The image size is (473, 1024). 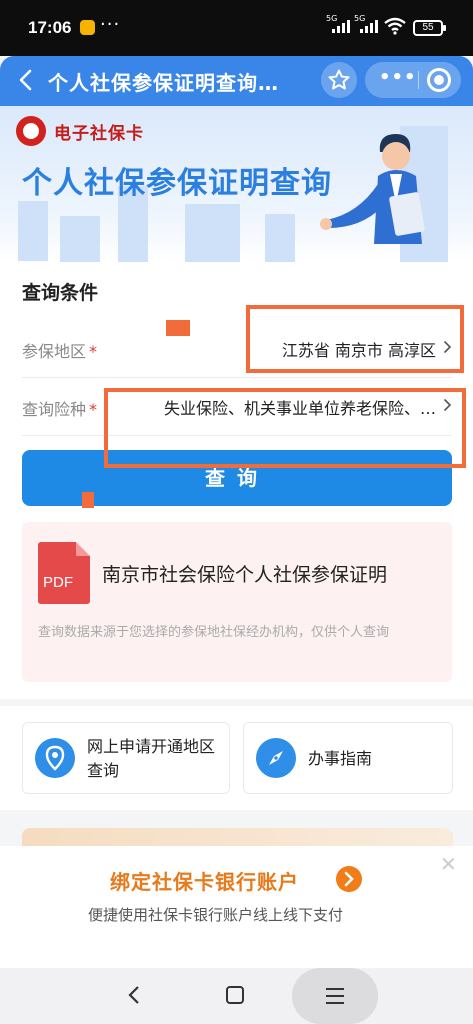 I want to click on system-home-icon, so click(x=235, y=995).